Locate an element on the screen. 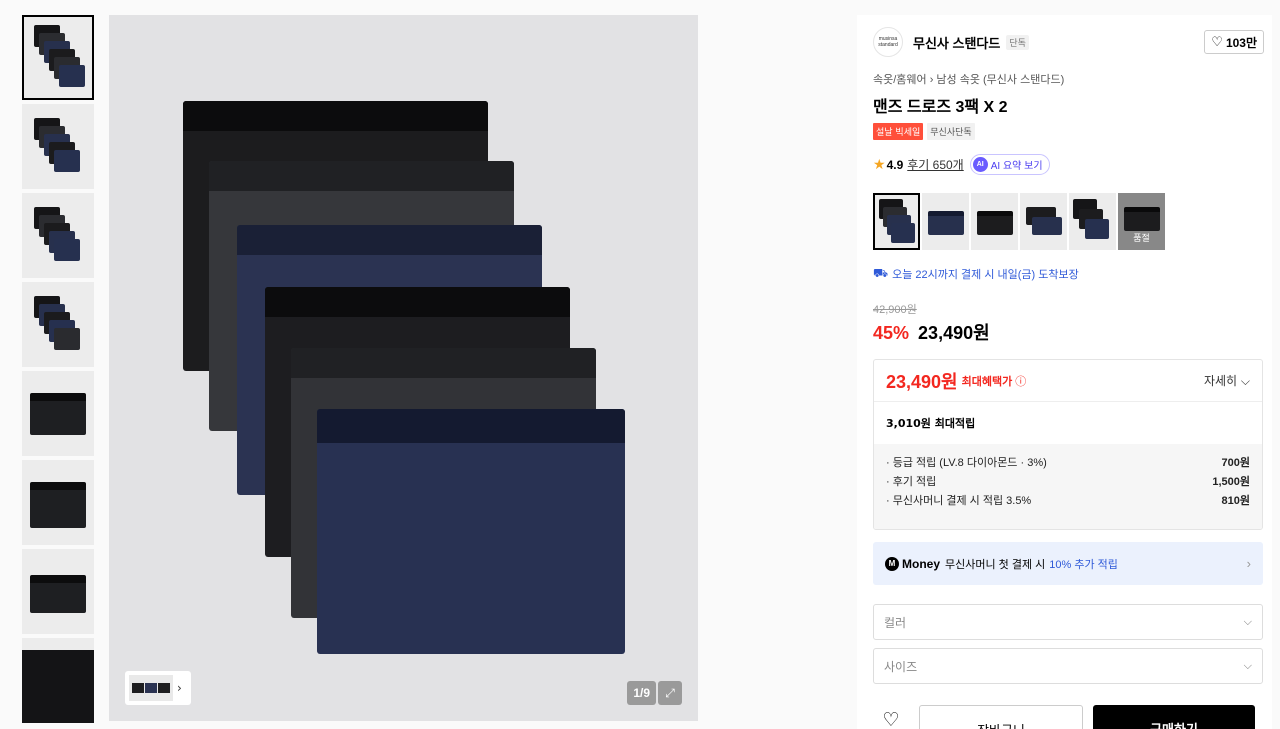  max-benefit-label: 최대혜택가 is located at coordinates (987, 381).